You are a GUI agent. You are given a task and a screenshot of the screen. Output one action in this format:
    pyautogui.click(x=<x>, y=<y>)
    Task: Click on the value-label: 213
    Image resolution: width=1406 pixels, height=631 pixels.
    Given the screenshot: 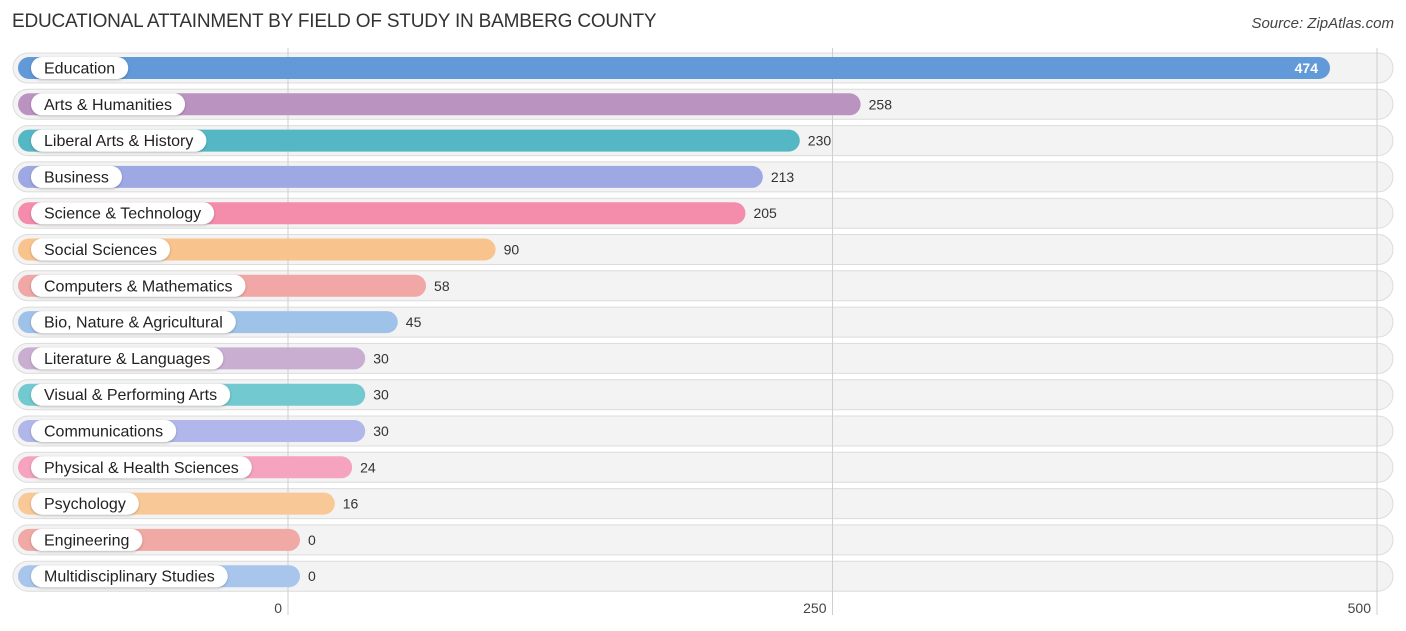 What is the action you would take?
    pyautogui.click(x=783, y=177)
    